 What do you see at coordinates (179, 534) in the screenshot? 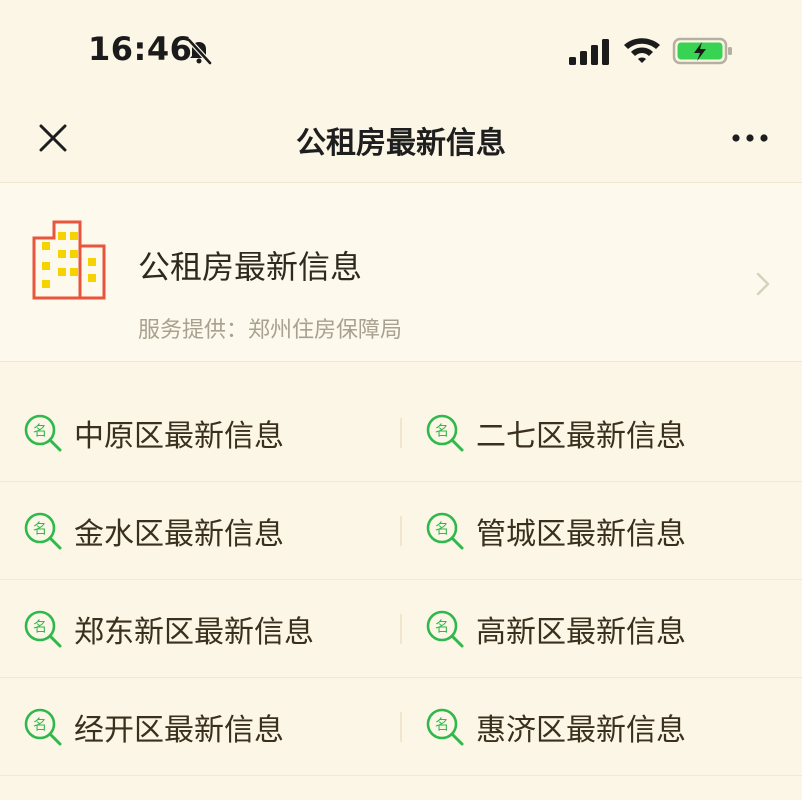
I see `district-label: 金水区最新信息` at bounding box center [179, 534].